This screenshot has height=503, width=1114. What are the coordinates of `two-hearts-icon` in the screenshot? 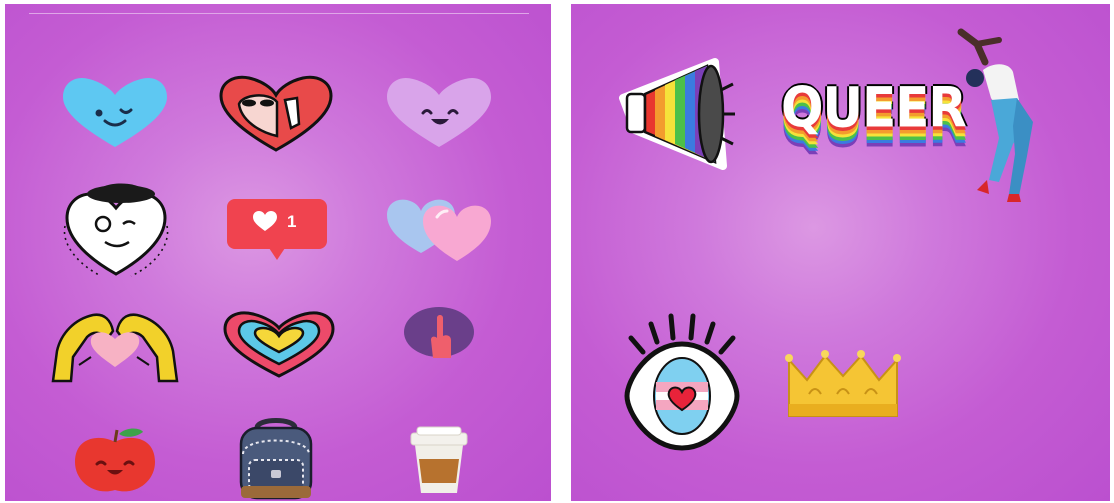 It's located at (439, 230).